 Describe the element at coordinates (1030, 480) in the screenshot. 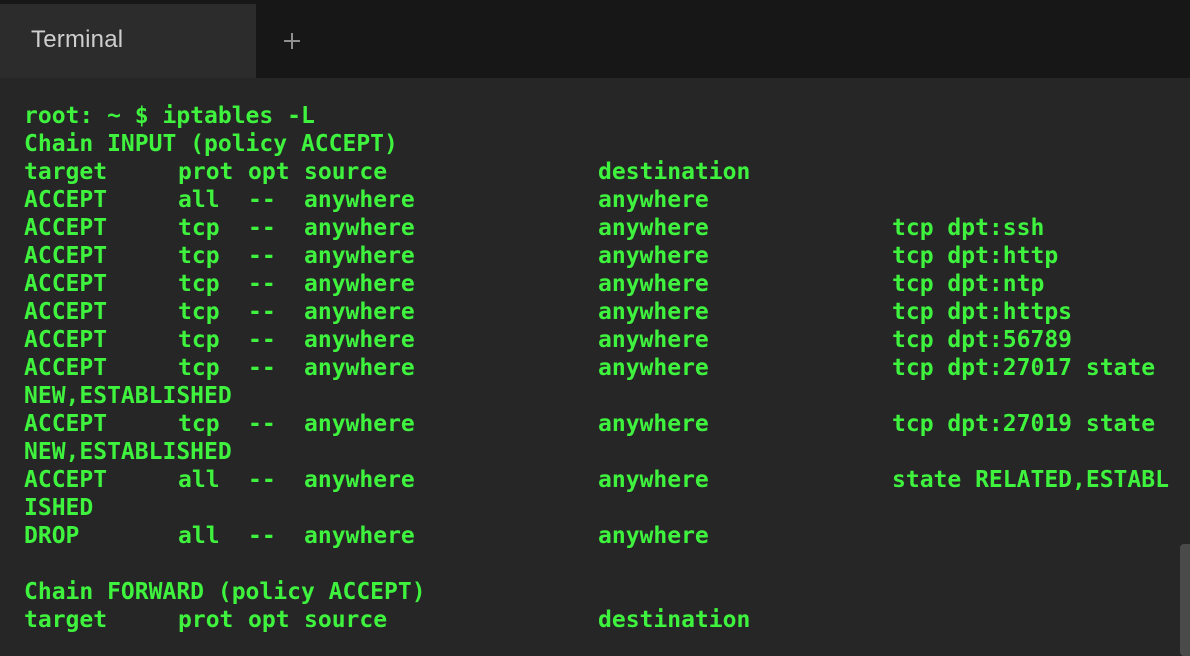

I see `rule-extra: state RELATED,ESTABL` at that location.